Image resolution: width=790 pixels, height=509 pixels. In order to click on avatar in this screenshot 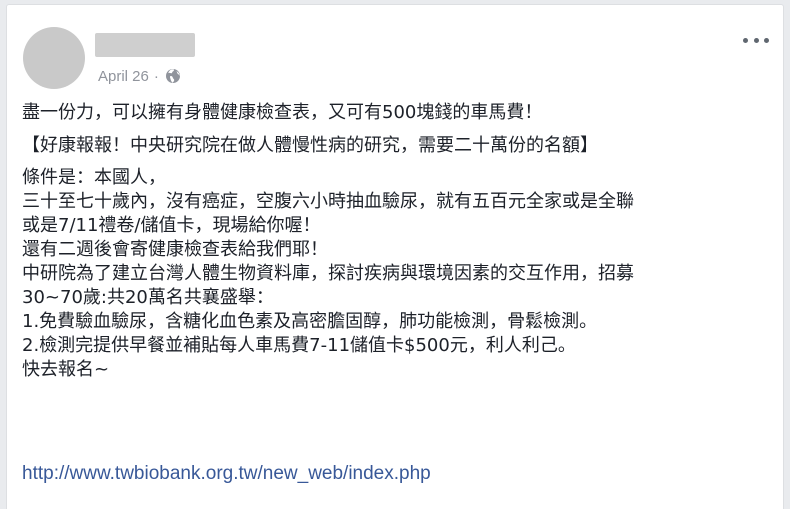, I will do `click(54, 58)`.